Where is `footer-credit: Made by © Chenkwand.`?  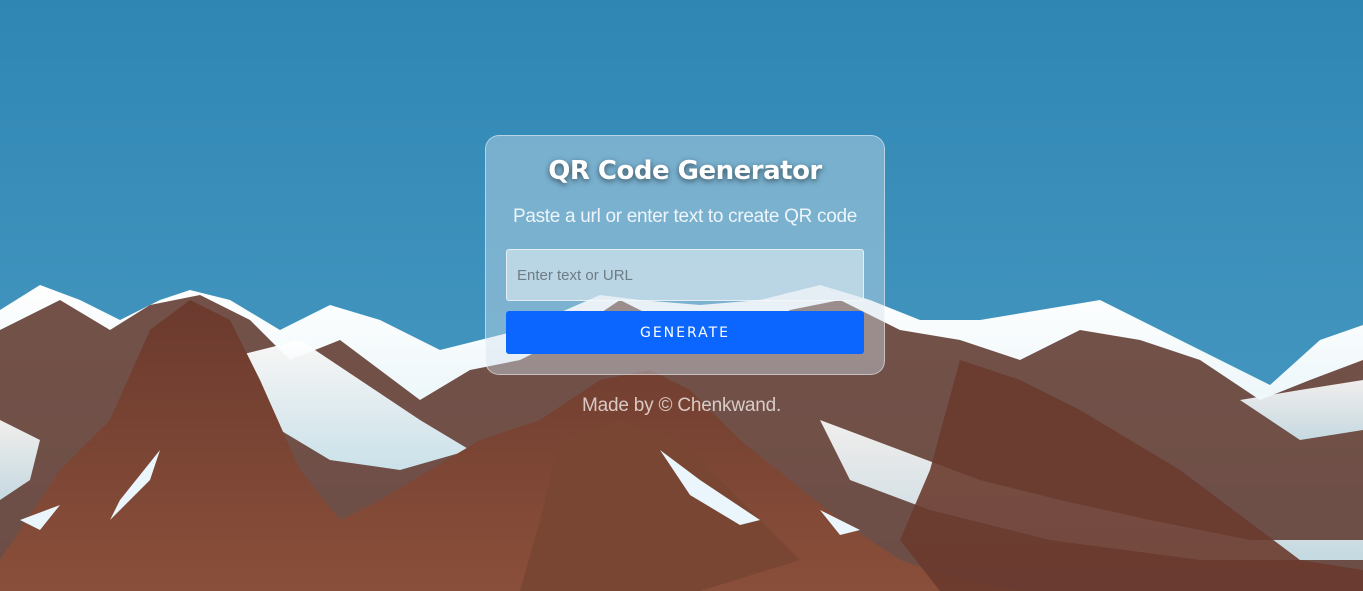 footer-credit: Made by © Chenkwand. is located at coordinates (681, 405).